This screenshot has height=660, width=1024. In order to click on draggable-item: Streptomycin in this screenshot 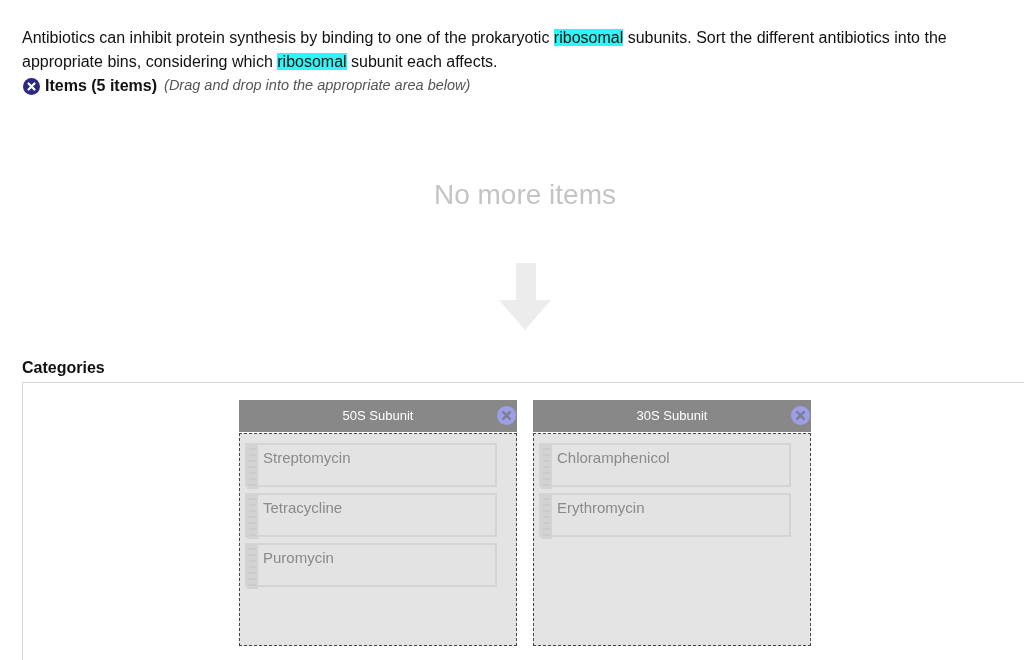, I will do `click(371, 465)`.